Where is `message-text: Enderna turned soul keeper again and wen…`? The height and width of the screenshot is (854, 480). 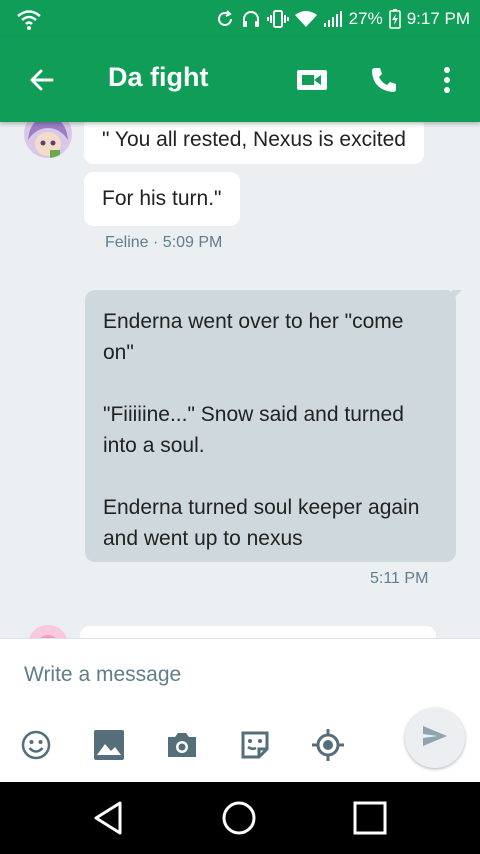 message-text: Enderna turned soul keeper again and wen… is located at coordinates (261, 523).